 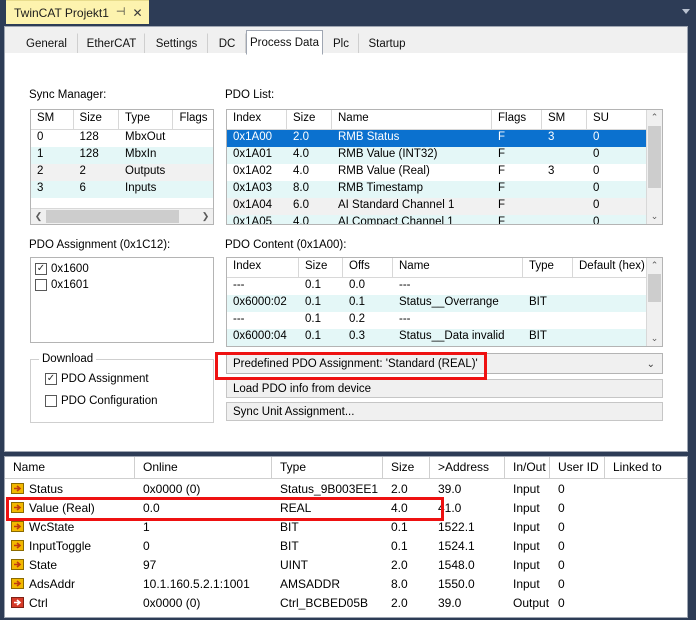 I want to click on table-row: 3 6 Inputs, so click(x=122, y=189).